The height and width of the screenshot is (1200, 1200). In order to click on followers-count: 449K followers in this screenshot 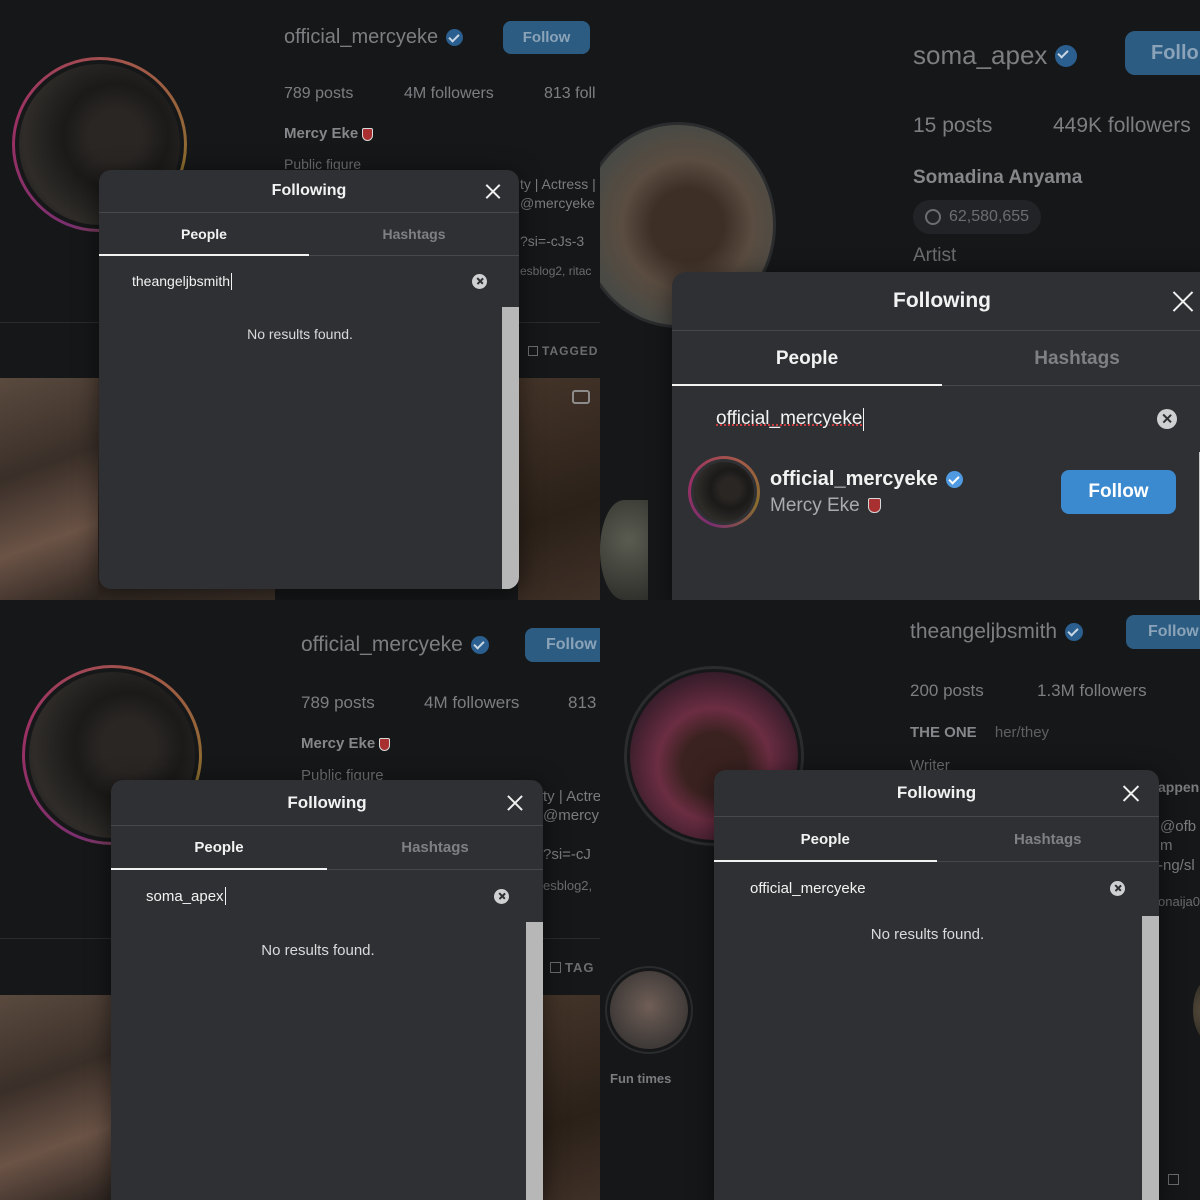, I will do `click(1122, 126)`.